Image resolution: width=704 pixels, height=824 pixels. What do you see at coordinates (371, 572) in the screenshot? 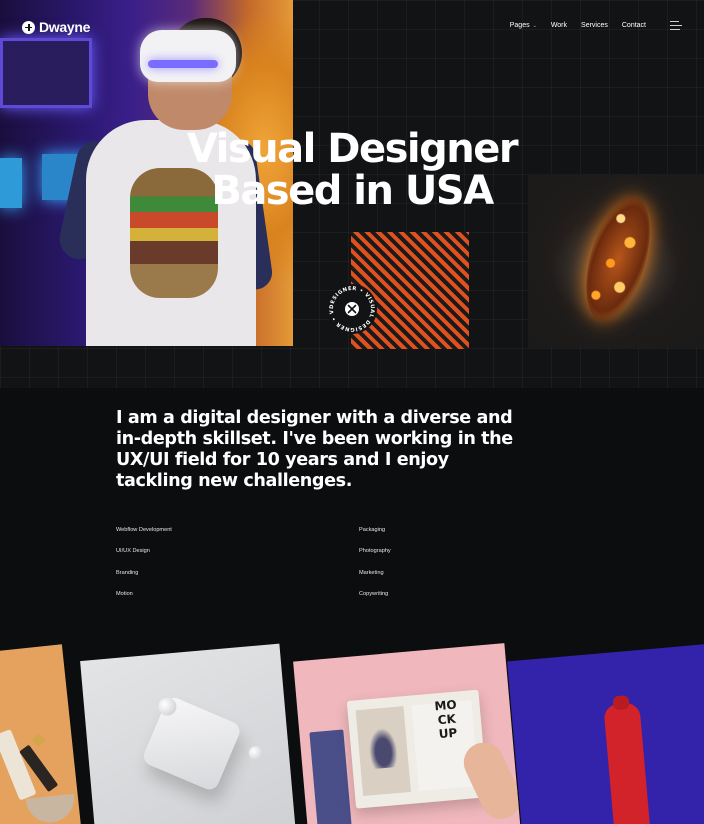
I see `skill-item: Marketing` at bounding box center [371, 572].